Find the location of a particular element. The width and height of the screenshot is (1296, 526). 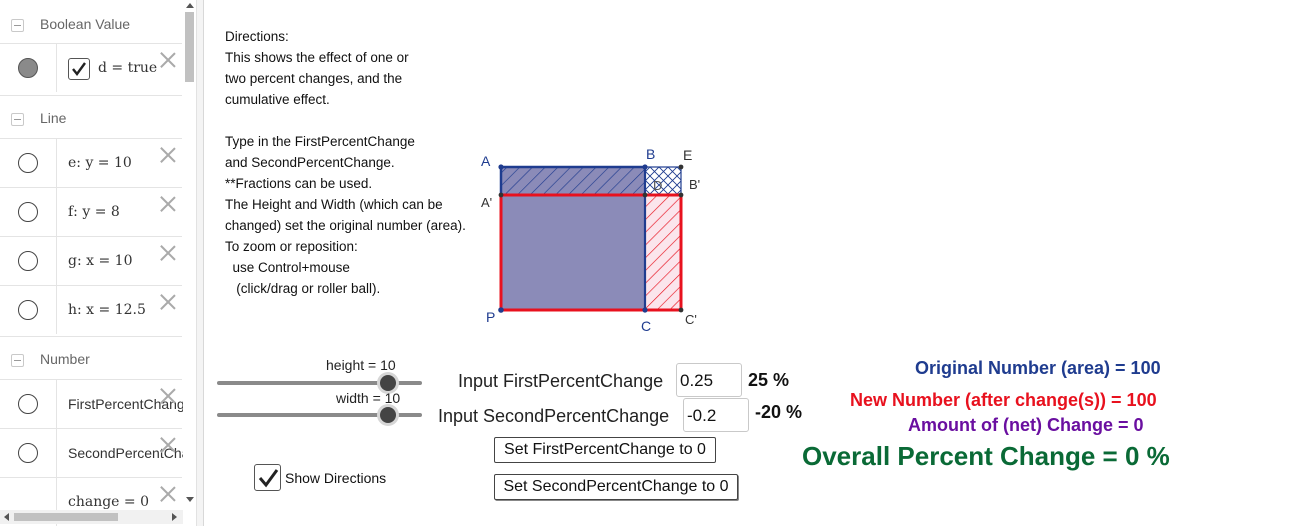

point-A-prime is located at coordinates (501, 195).